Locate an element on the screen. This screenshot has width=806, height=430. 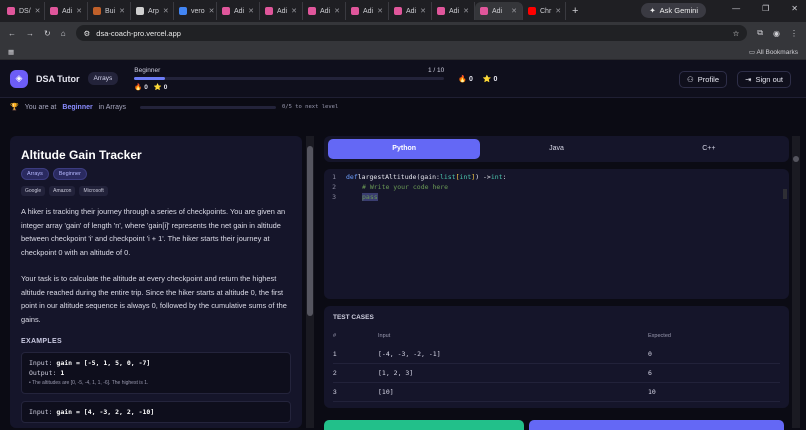
tab-title: Chr is located at coordinates (546, 11).